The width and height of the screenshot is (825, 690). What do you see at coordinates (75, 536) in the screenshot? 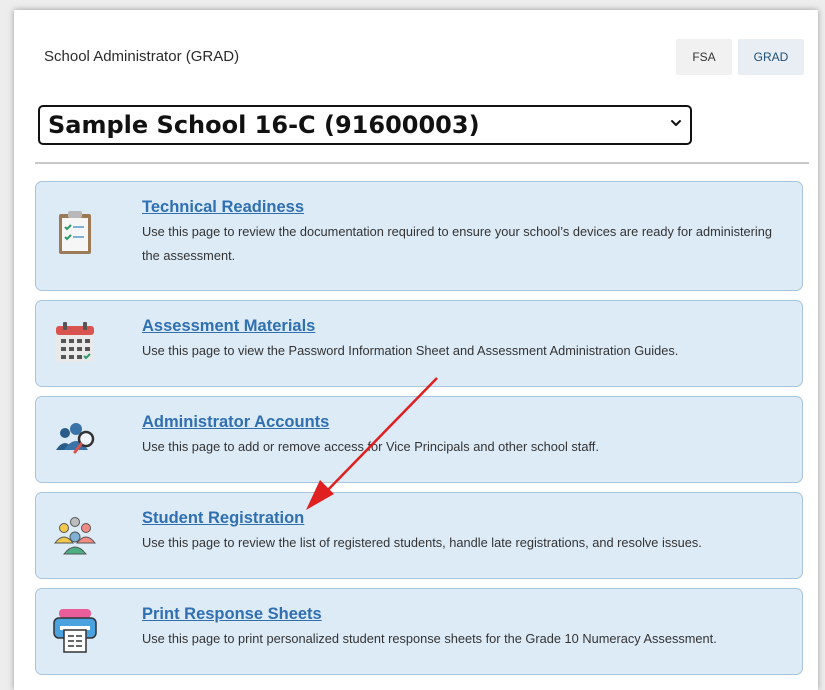
I see `students-icon` at bounding box center [75, 536].